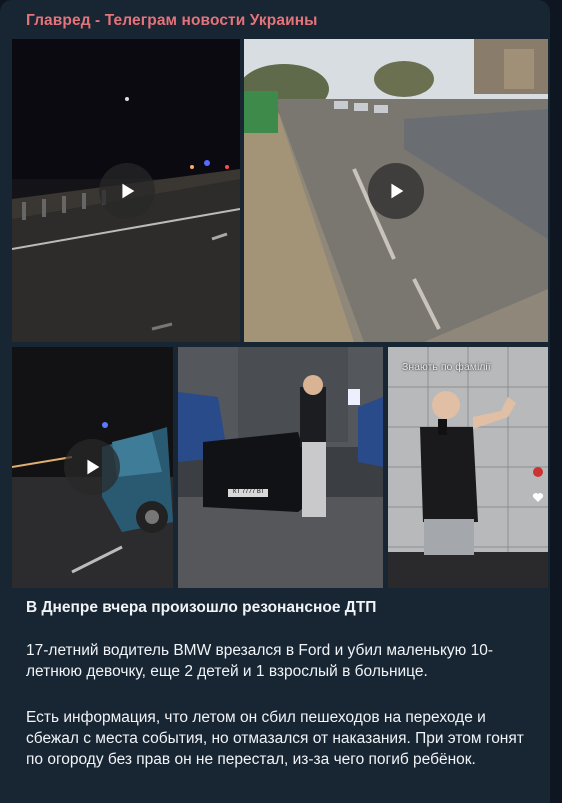 This screenshot has width=562, height=803. I want to click on channel-name: Главред - Телеграм новости Украины, so click(172, 21).